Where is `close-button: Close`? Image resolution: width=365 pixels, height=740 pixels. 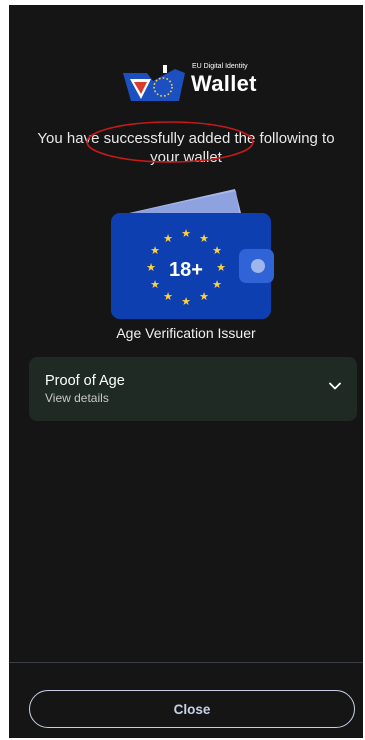
close-button: Close is located at coordinates (192, 709).